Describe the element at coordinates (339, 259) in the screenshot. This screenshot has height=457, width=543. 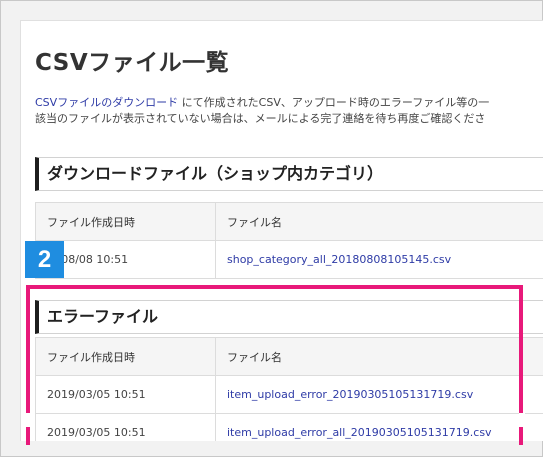
I see `file-download-link: shop_category_all_20180808105145.csv` at that location.